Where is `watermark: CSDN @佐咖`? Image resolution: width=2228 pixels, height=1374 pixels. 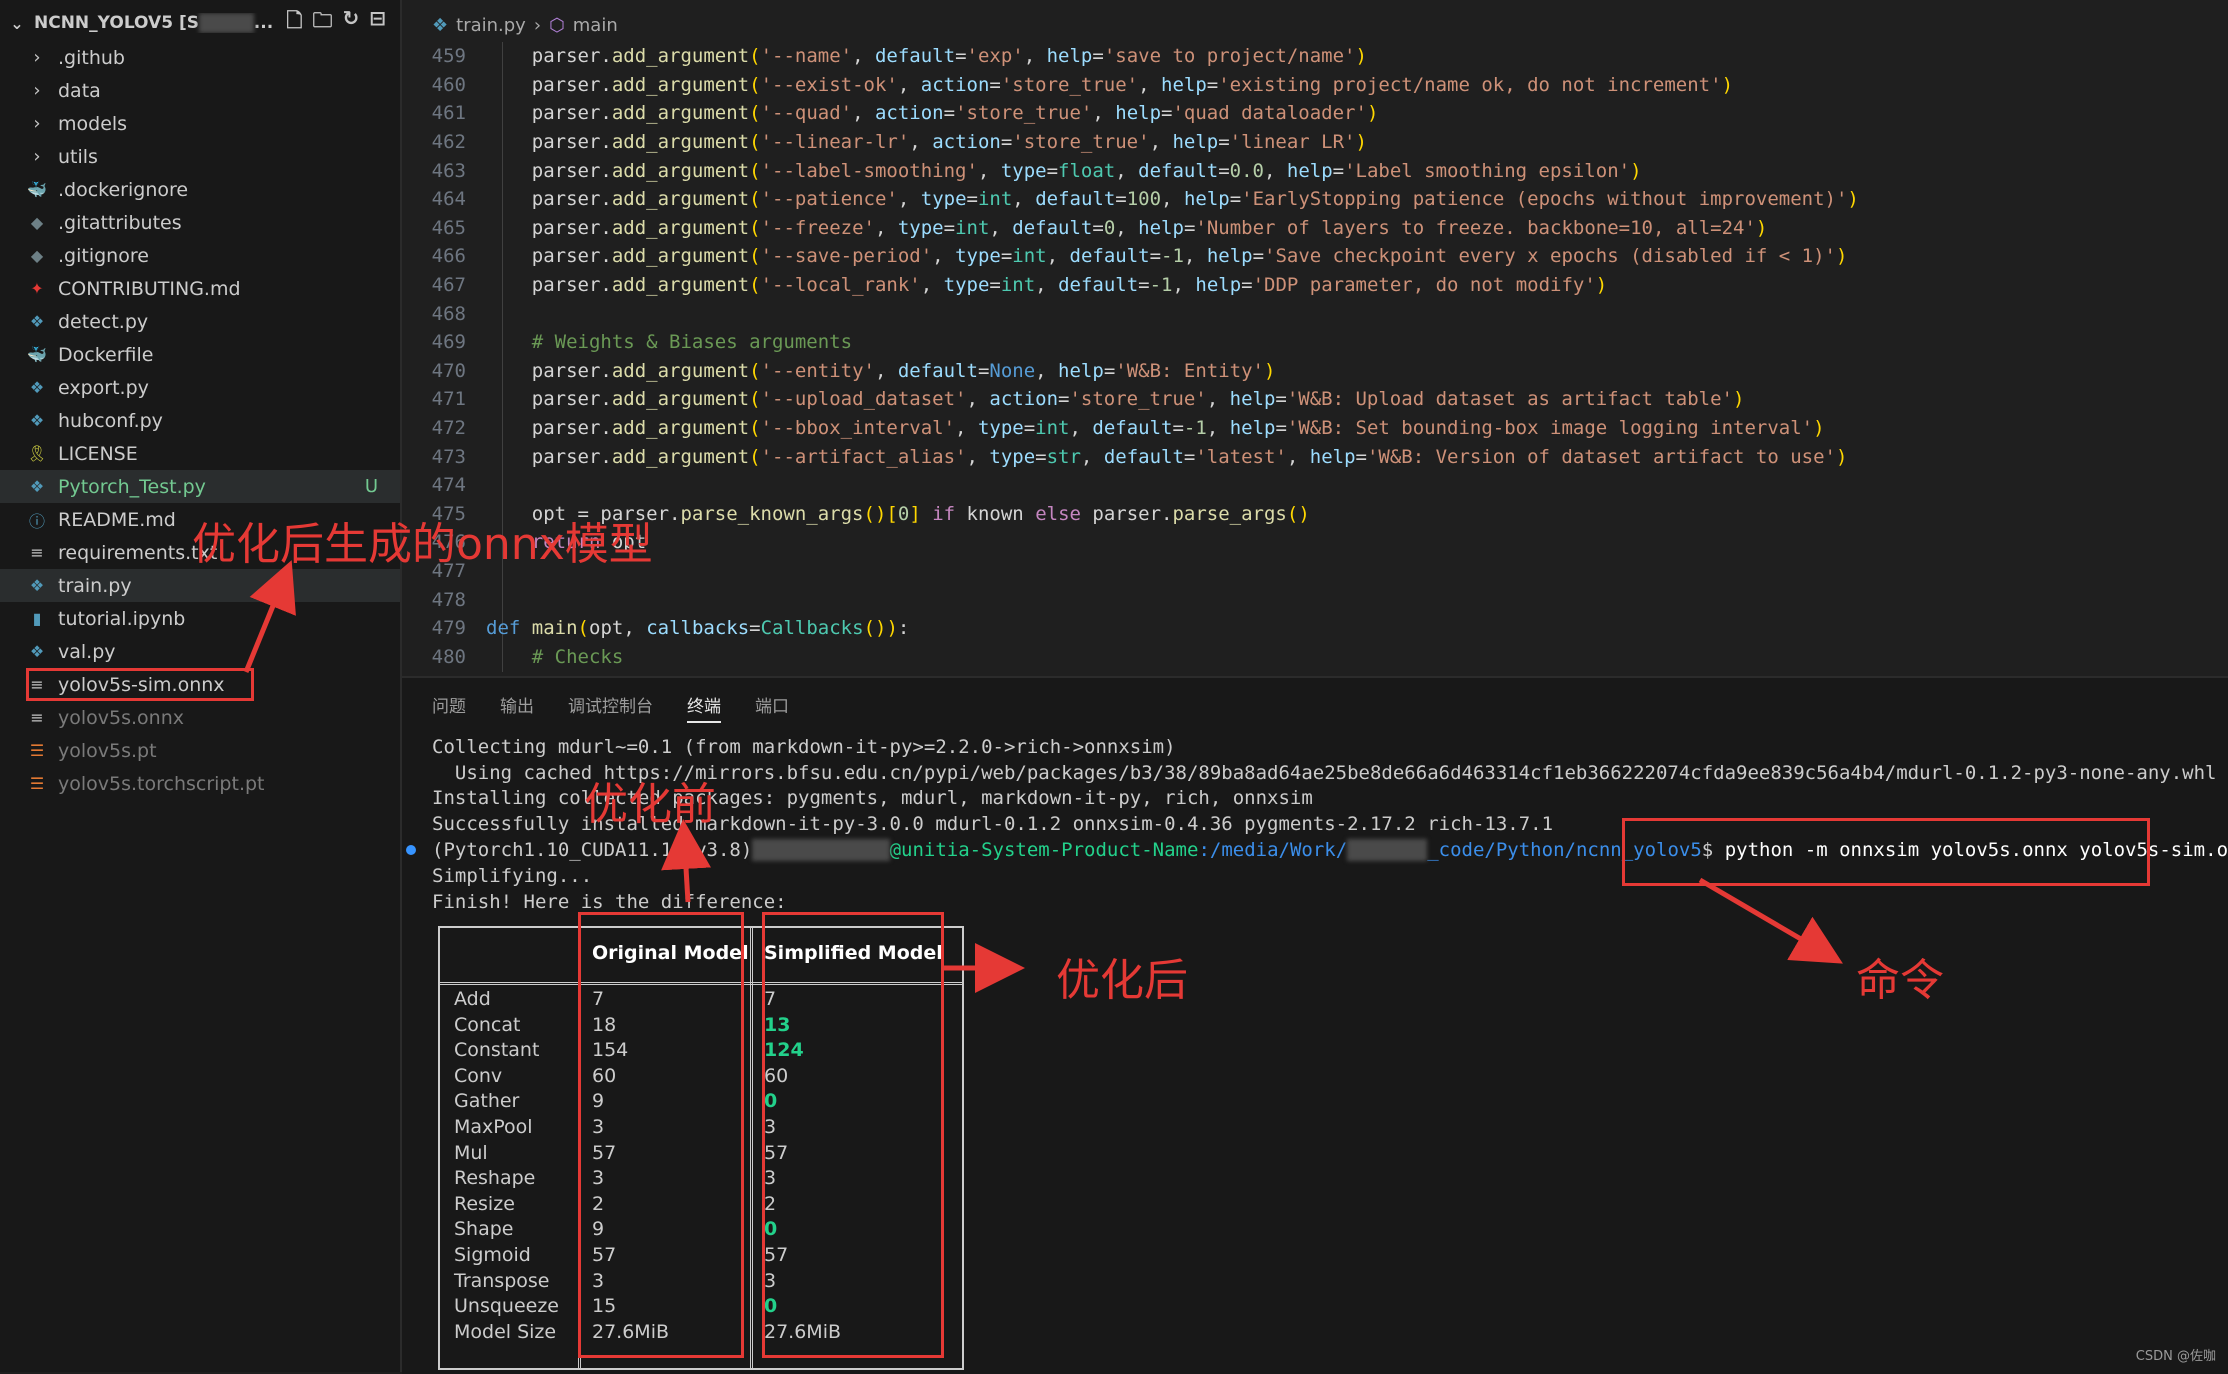 watermark: CSDN @佐咖 is located at coordinates (2175, 1356).